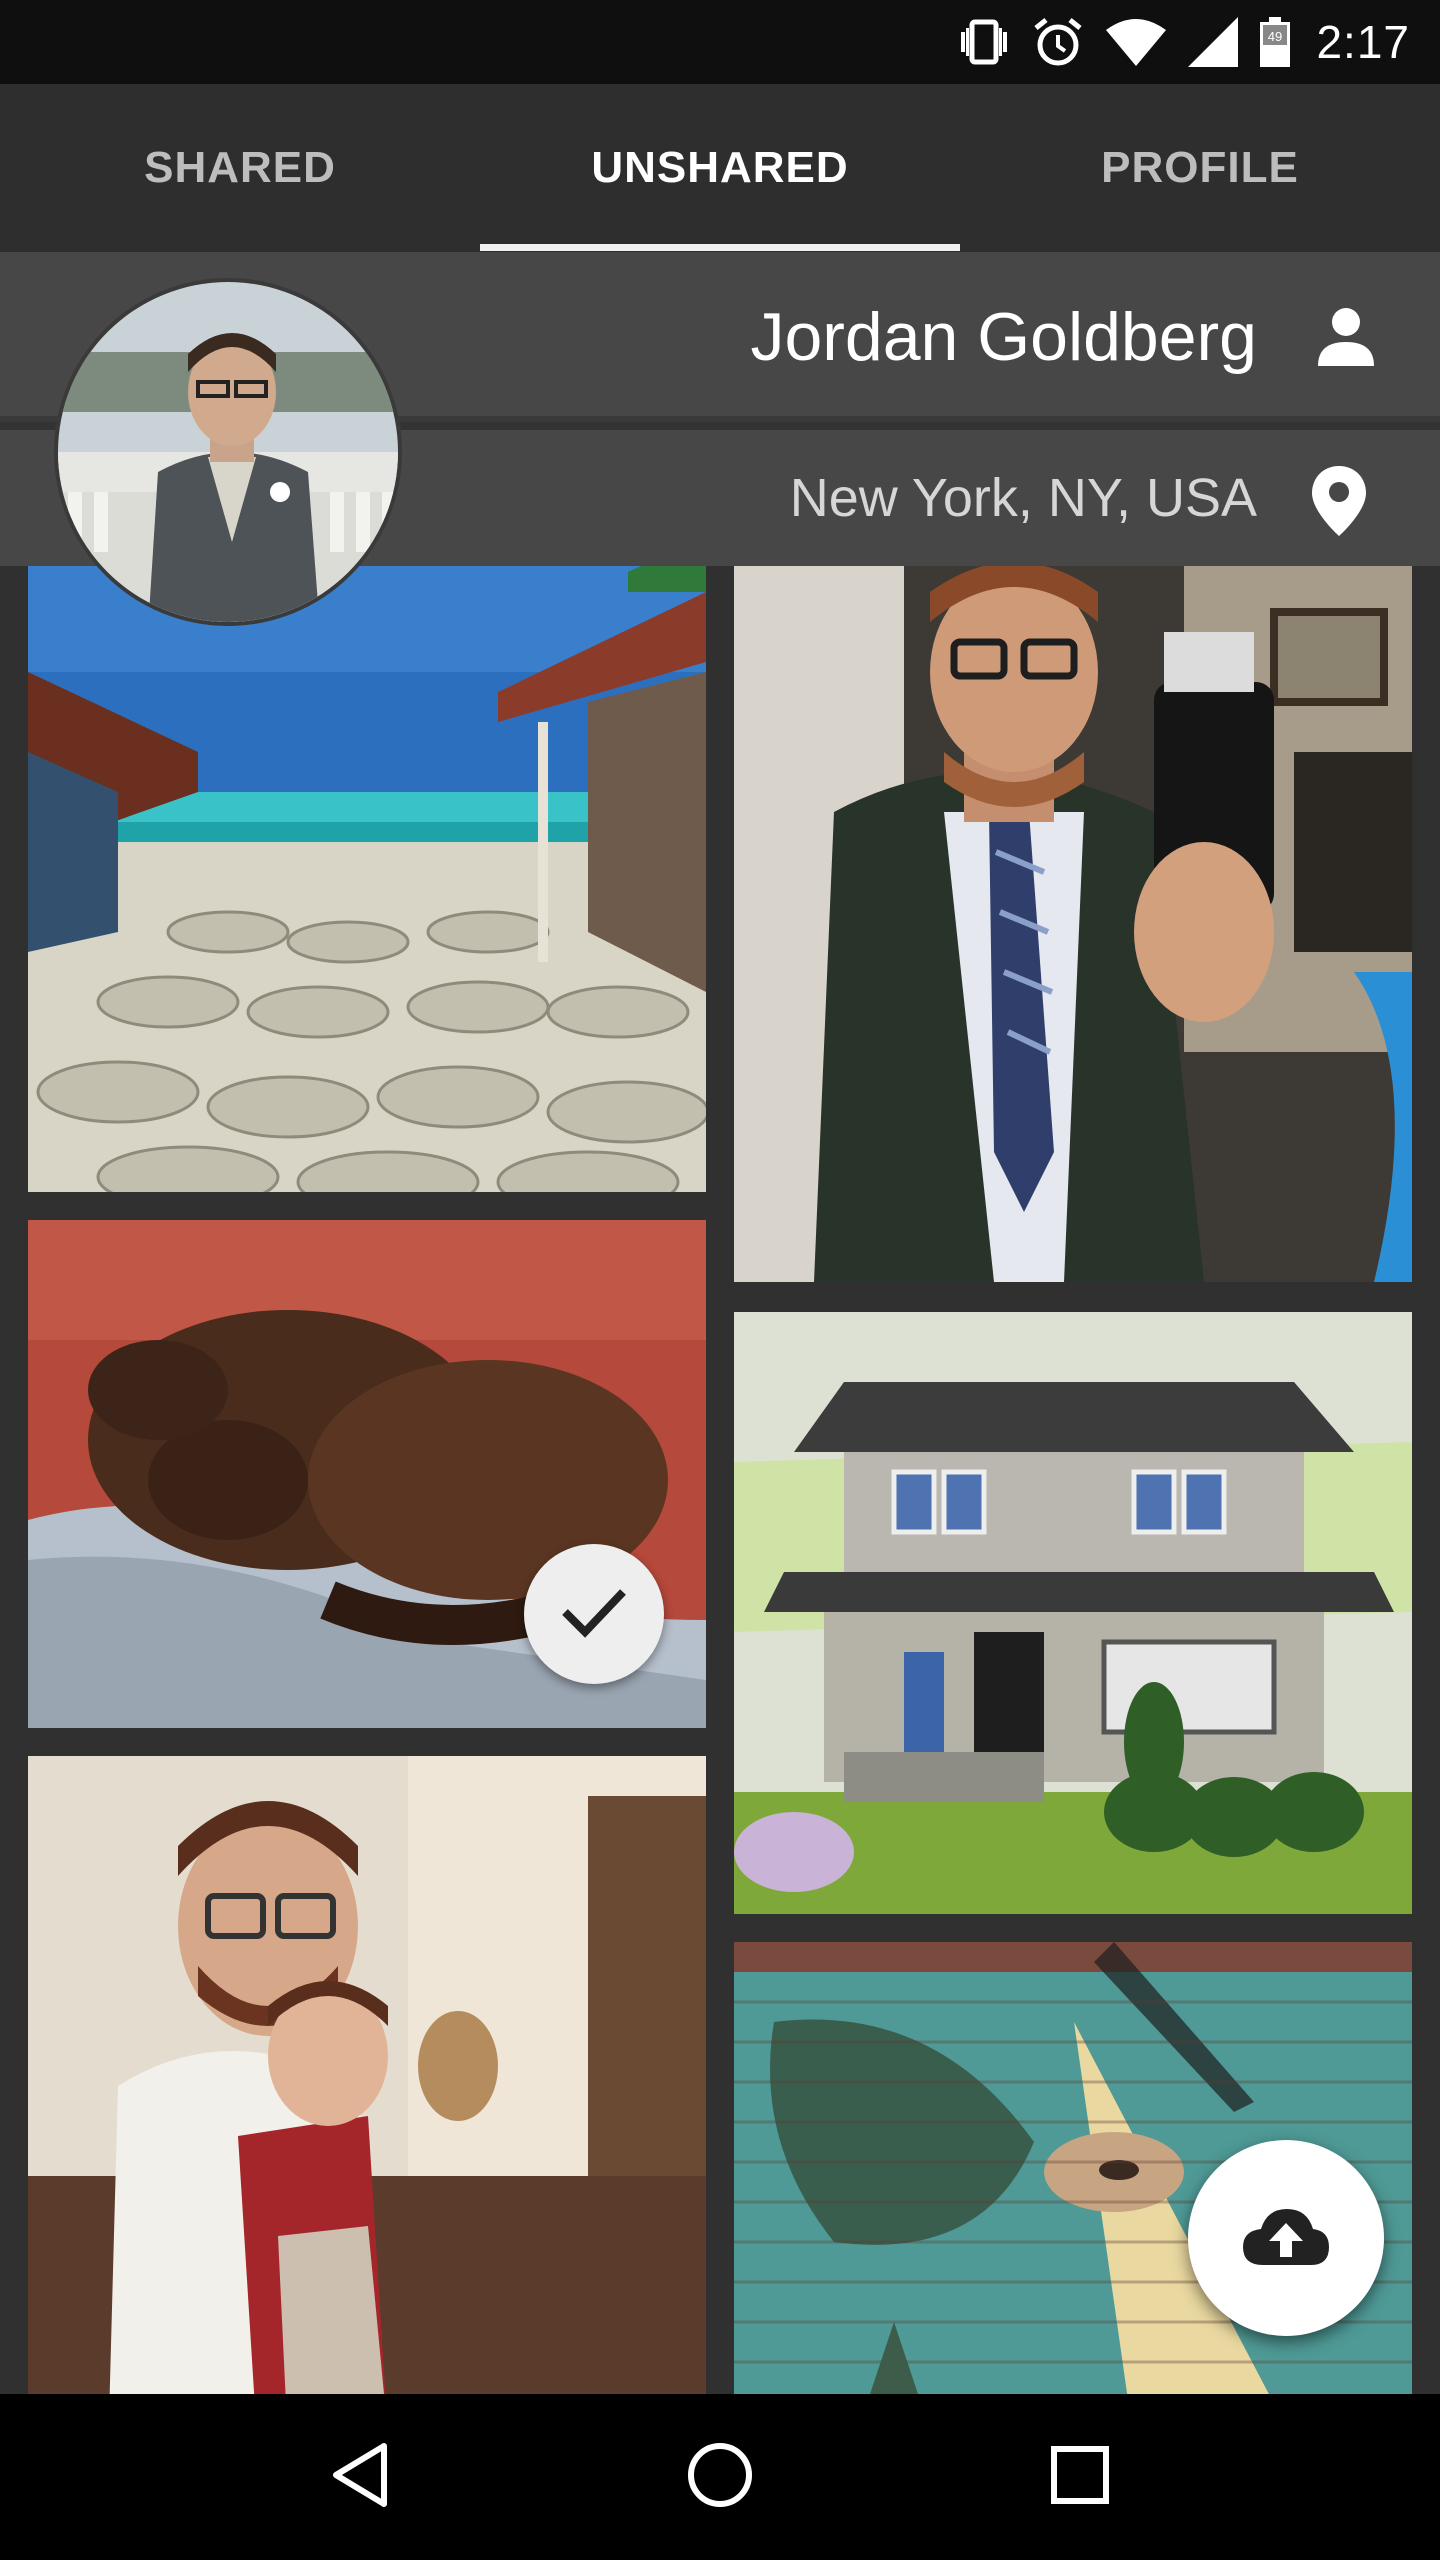  I want to click on photo-mosaic-house, so click(1073, 1613).